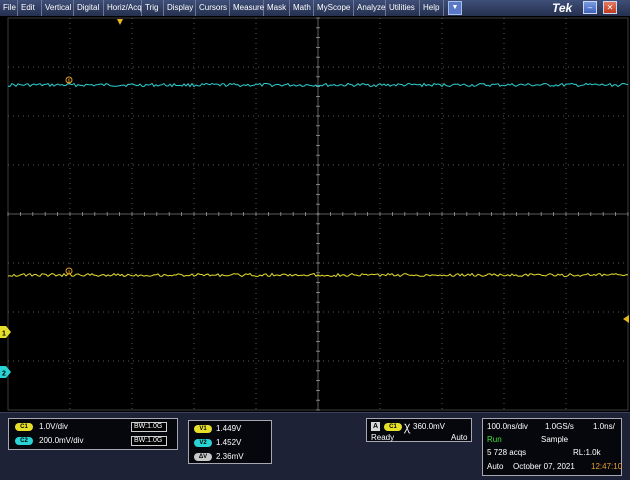  Describe the element at coordinates (153, 8) in the screenshot. I see `menu-item-trig: Trig` at that location.